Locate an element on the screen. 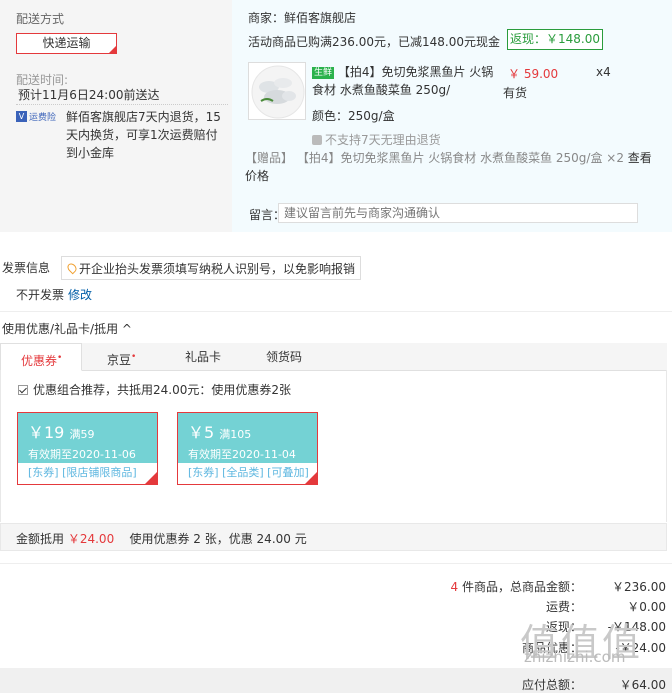 The height and width of the screenshot is (693, 672). insurance-badge: V 运费险 is located at coordinates (36, 116).